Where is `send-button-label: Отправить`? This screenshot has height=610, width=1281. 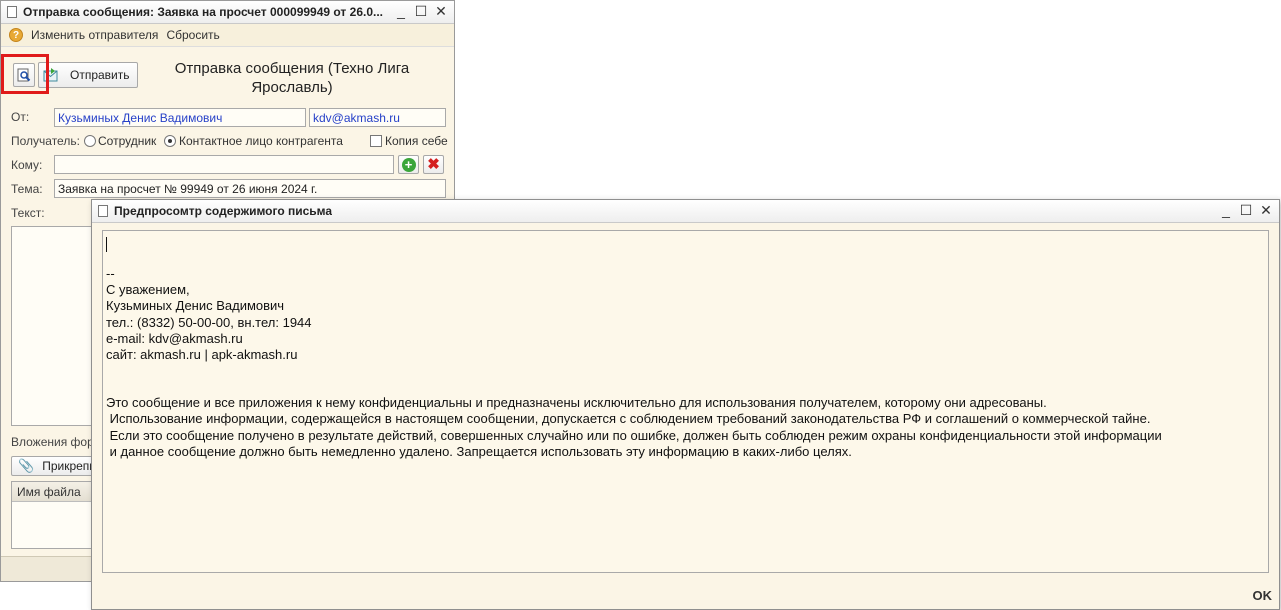 send-button-label: Отправить is located at coordinates (100, 75).